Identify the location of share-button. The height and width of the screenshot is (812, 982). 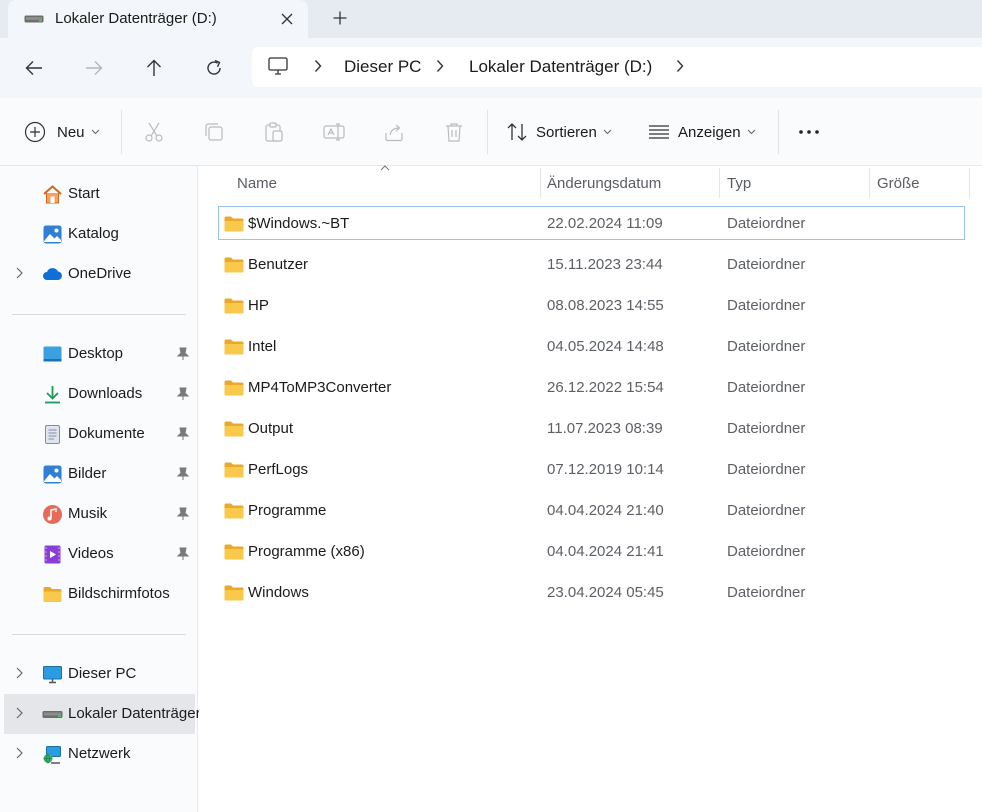
(394, 132).